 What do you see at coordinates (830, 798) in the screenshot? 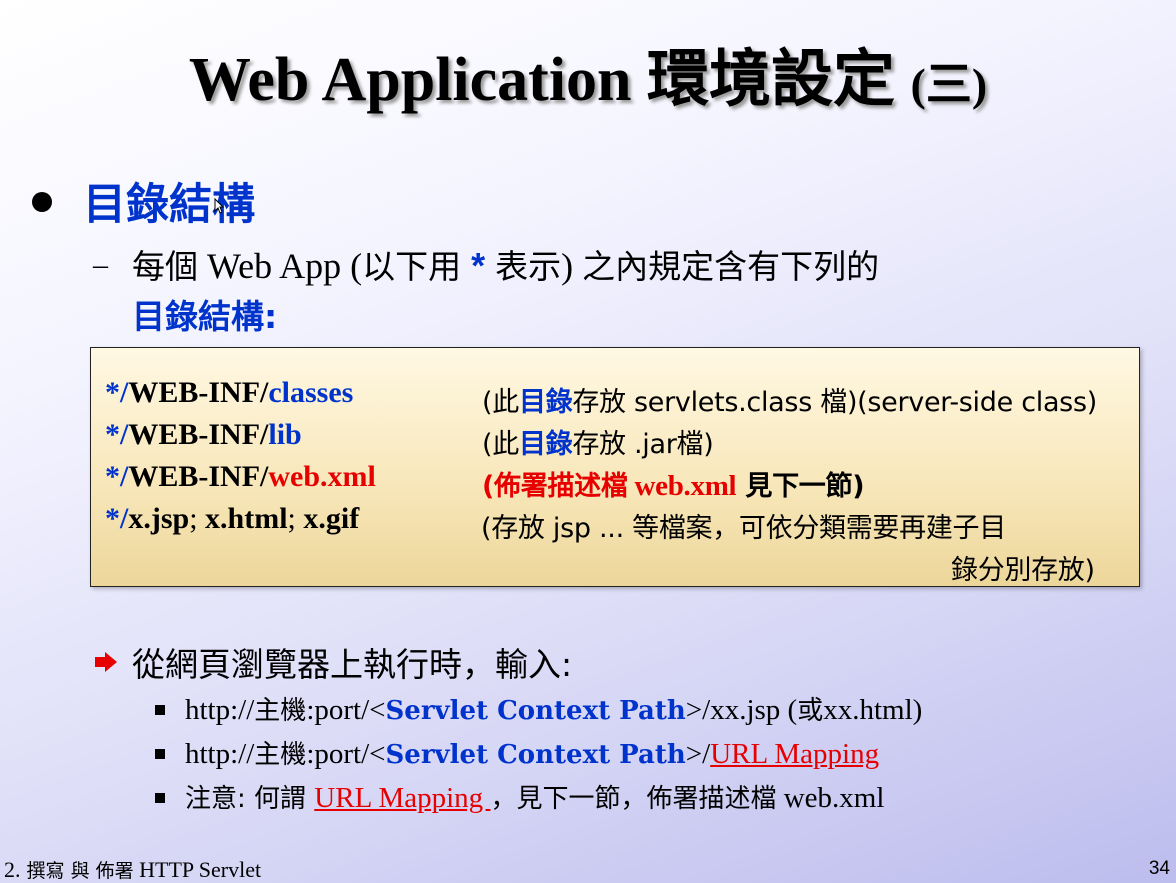
I see `note-part: web.xml` at bounding box center [830, 798].